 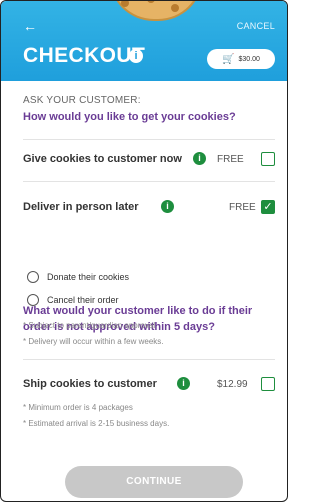 What do you see at coordinates (33, 277) in the screenshot?
I see `radio-donate-button` at bounding box center [33, 277].